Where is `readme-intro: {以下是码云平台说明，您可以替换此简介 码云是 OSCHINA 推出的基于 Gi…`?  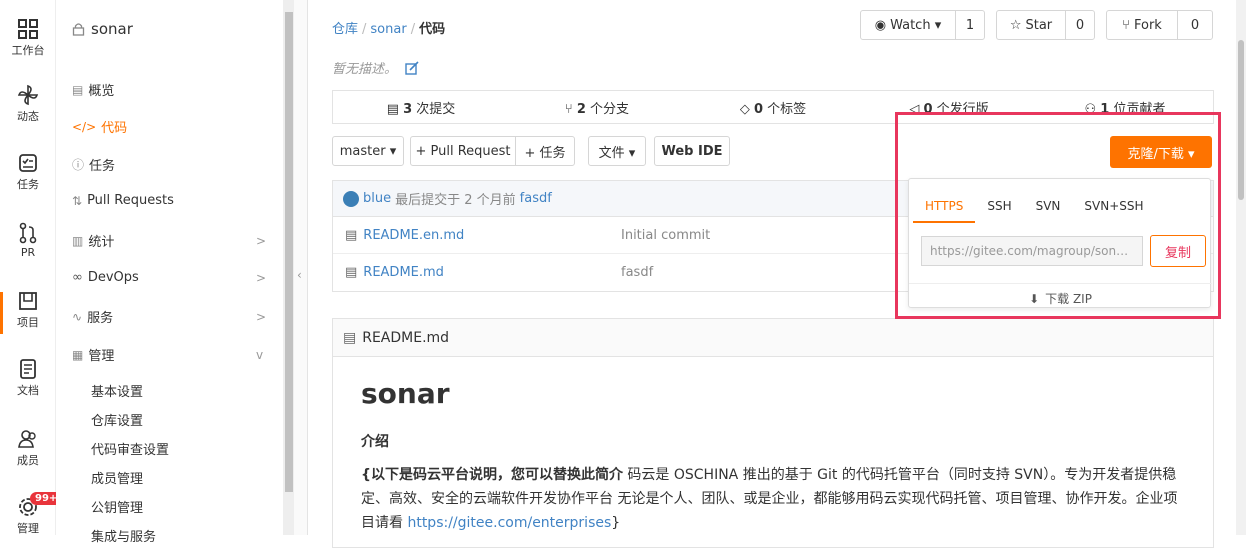 readme-intro: {以下是码云平台说明，您可以替换此简介 码云是 OSCHINA 推出的基于 Gi… is located at coordinates (776, 499).